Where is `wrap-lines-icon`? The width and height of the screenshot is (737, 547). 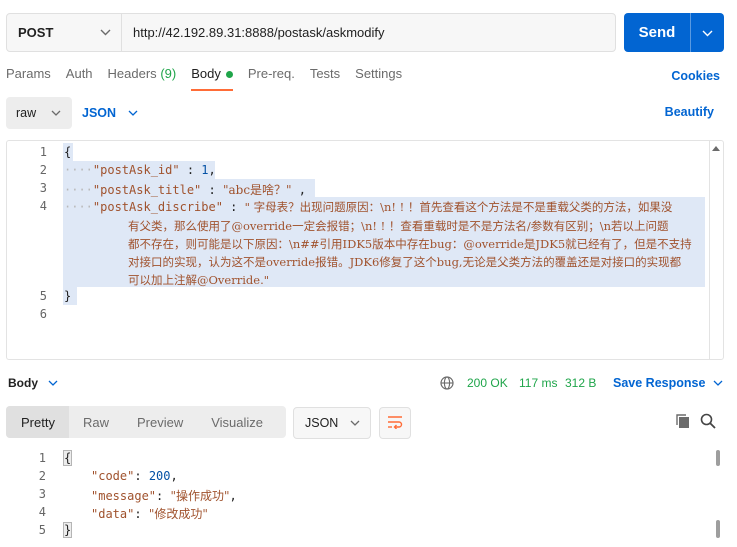
wrap-lines-icon is located at coordinates (395, 423).